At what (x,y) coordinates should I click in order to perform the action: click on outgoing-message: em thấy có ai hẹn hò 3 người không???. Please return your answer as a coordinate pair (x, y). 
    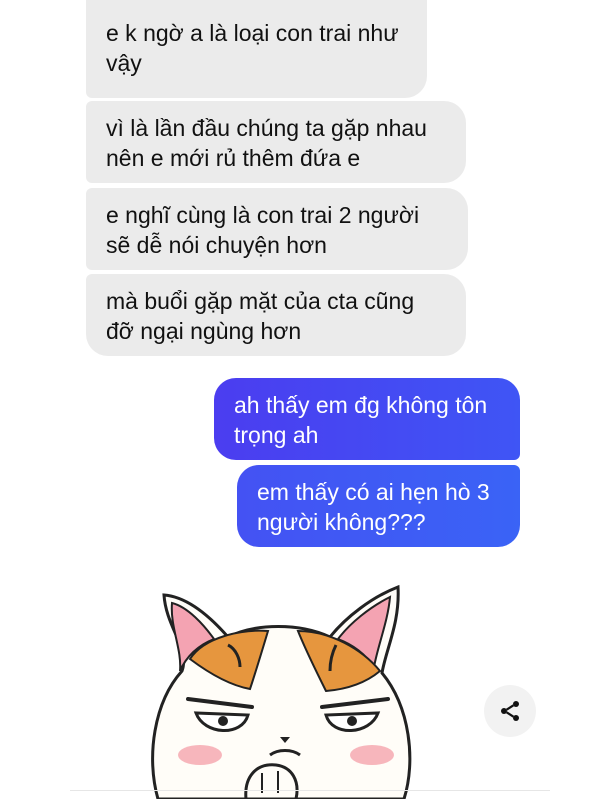
    Looking at the image, I should click on (378, 506).